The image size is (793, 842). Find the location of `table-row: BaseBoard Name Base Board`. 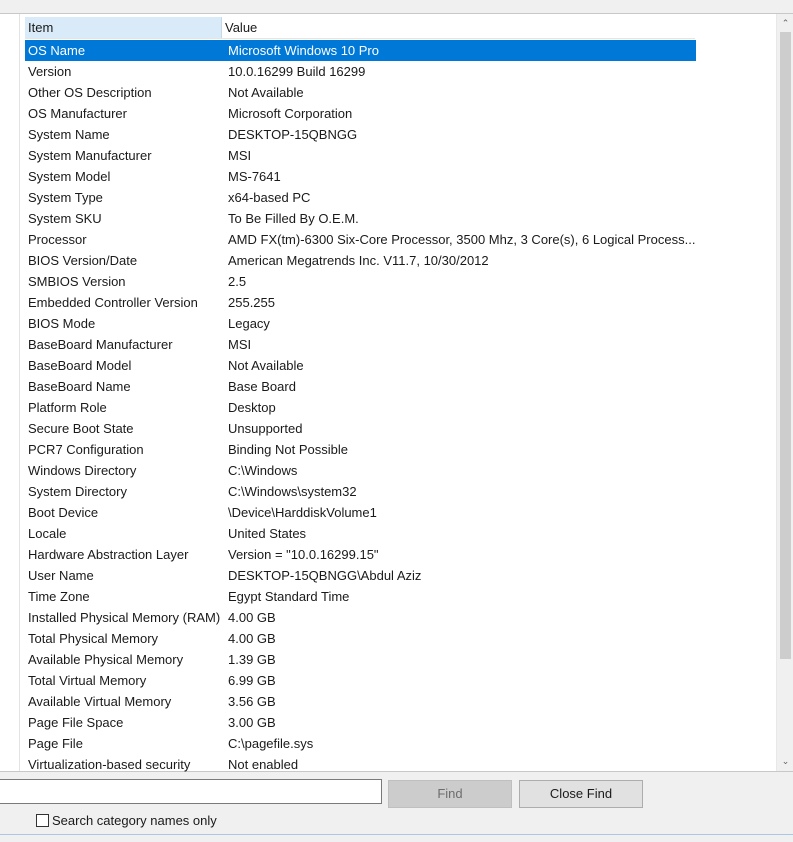

table-row: BaseBoard Name Base Board is located at coordinates (360, 386).